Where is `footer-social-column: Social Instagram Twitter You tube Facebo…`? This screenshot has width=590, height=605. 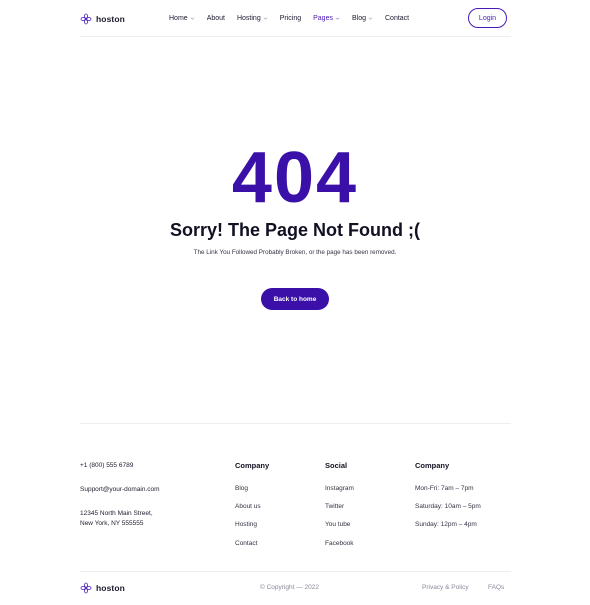
footer-social-column: Social Instagram Twitter You tube Facebo… is located at coordinates (365, 506).